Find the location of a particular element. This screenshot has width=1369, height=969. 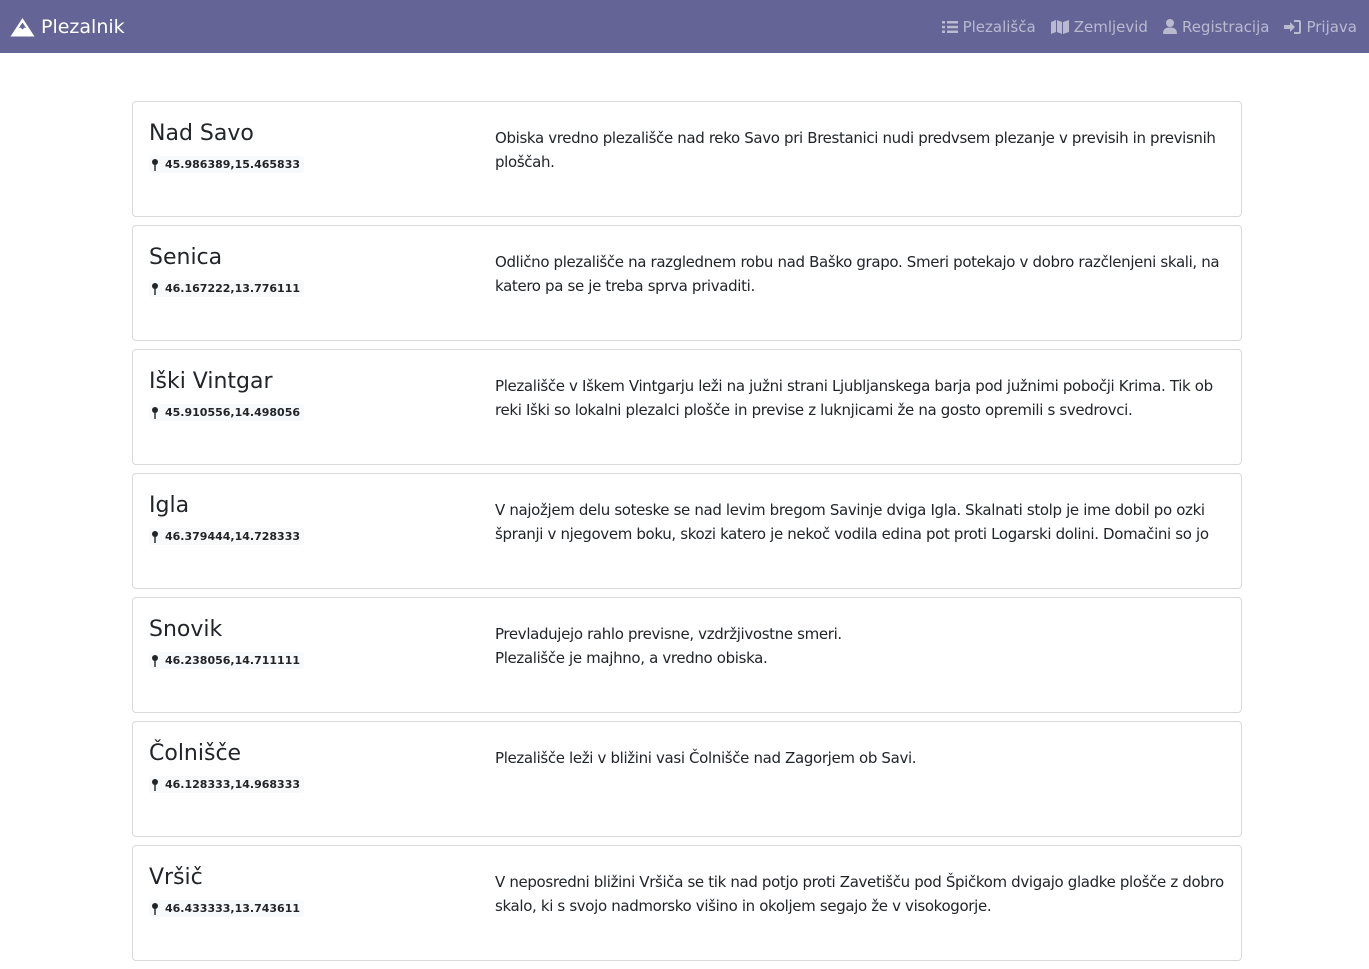

crag-header: Vršič 46.433333,13.743611 is located at coordinates (309, 890).